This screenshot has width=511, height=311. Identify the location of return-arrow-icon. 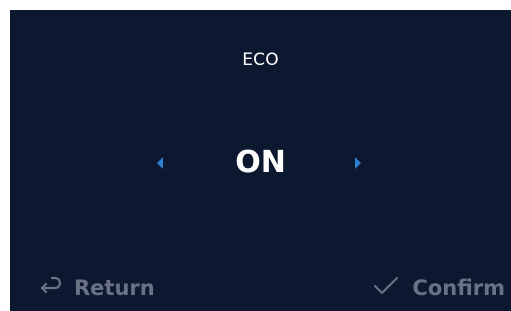
(49, 288).